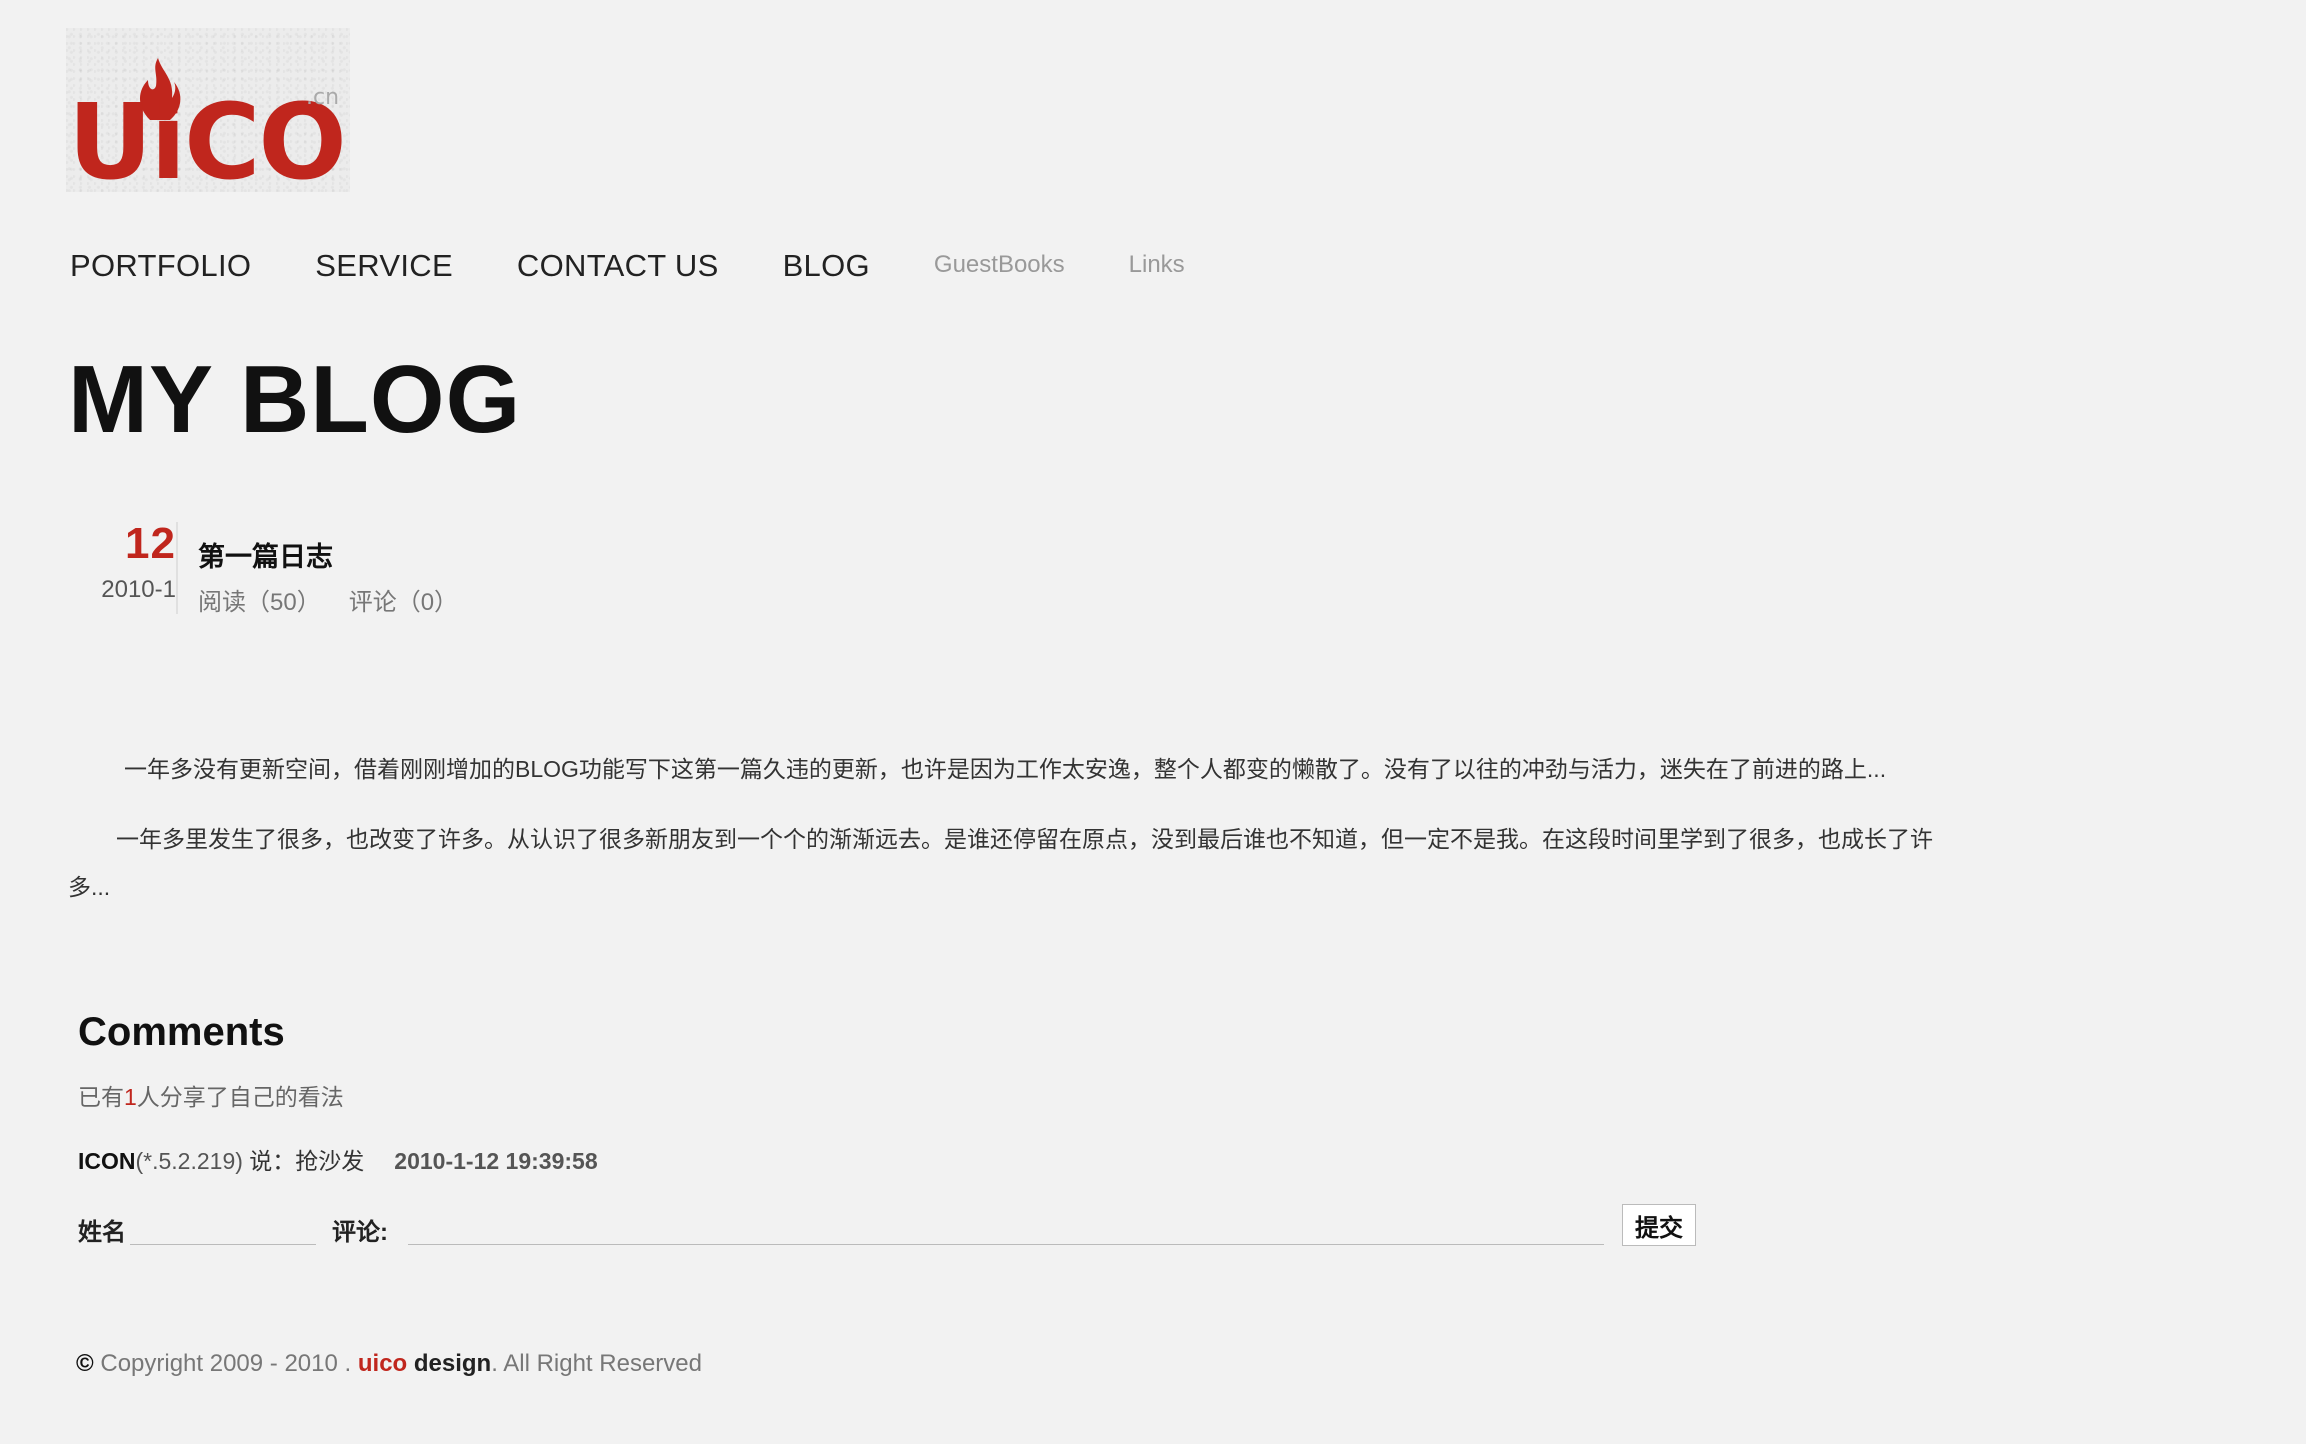  Describe the element at coordinates (496, 1161) in the screenshot. I see `comment-time: 2010-1-12 19:39:58` at that location.